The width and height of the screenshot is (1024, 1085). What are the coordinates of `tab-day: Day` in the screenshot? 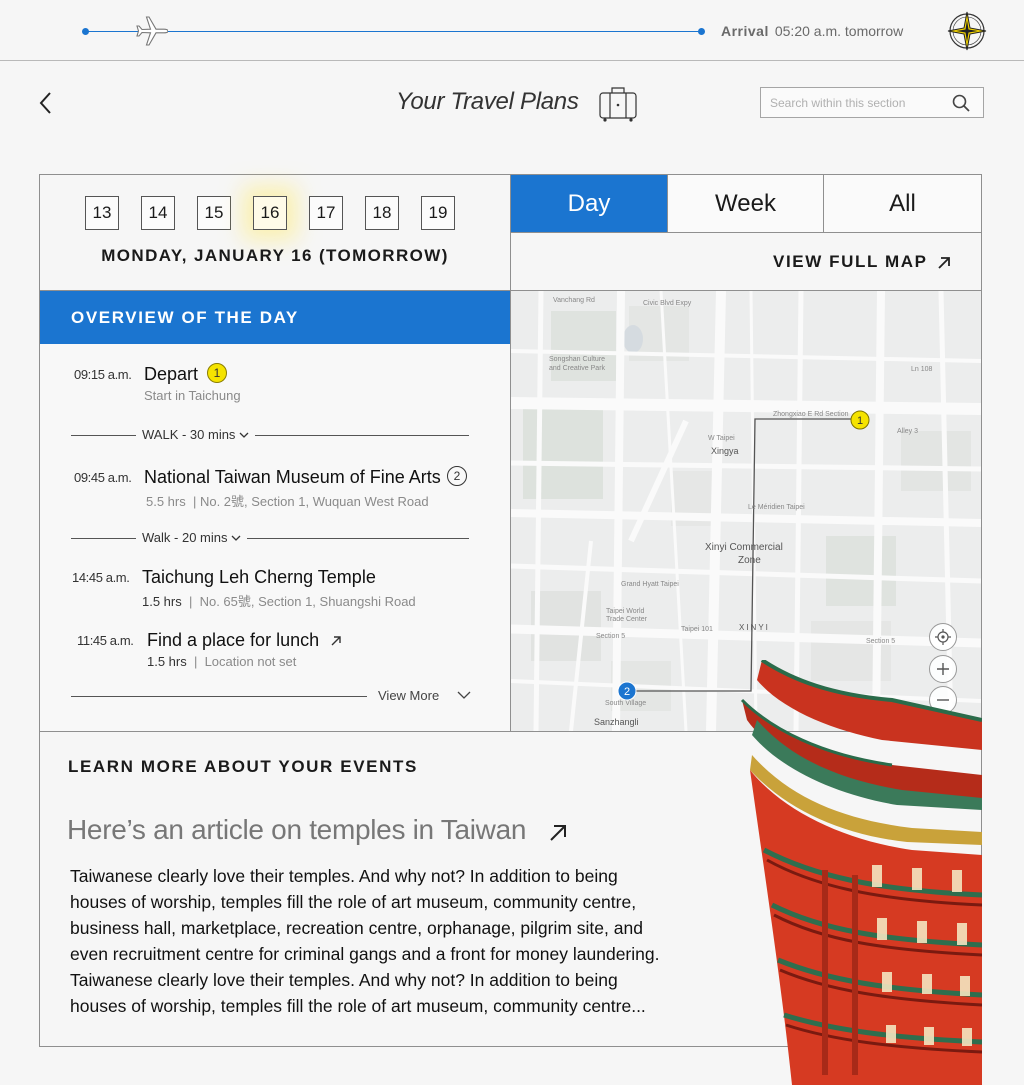 It's located at (589, 203).